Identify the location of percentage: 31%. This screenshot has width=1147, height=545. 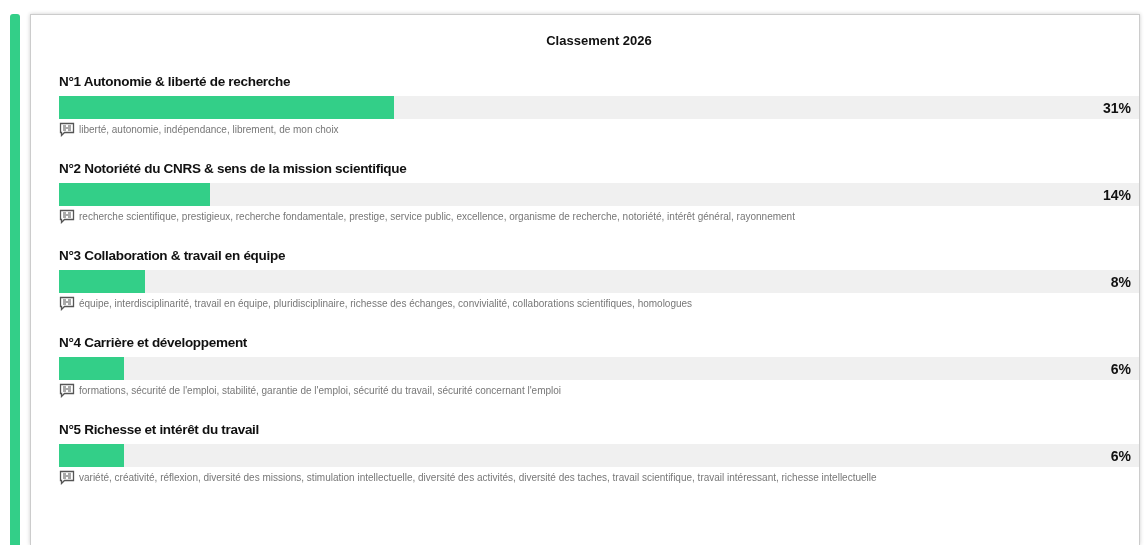
(1117, 107).